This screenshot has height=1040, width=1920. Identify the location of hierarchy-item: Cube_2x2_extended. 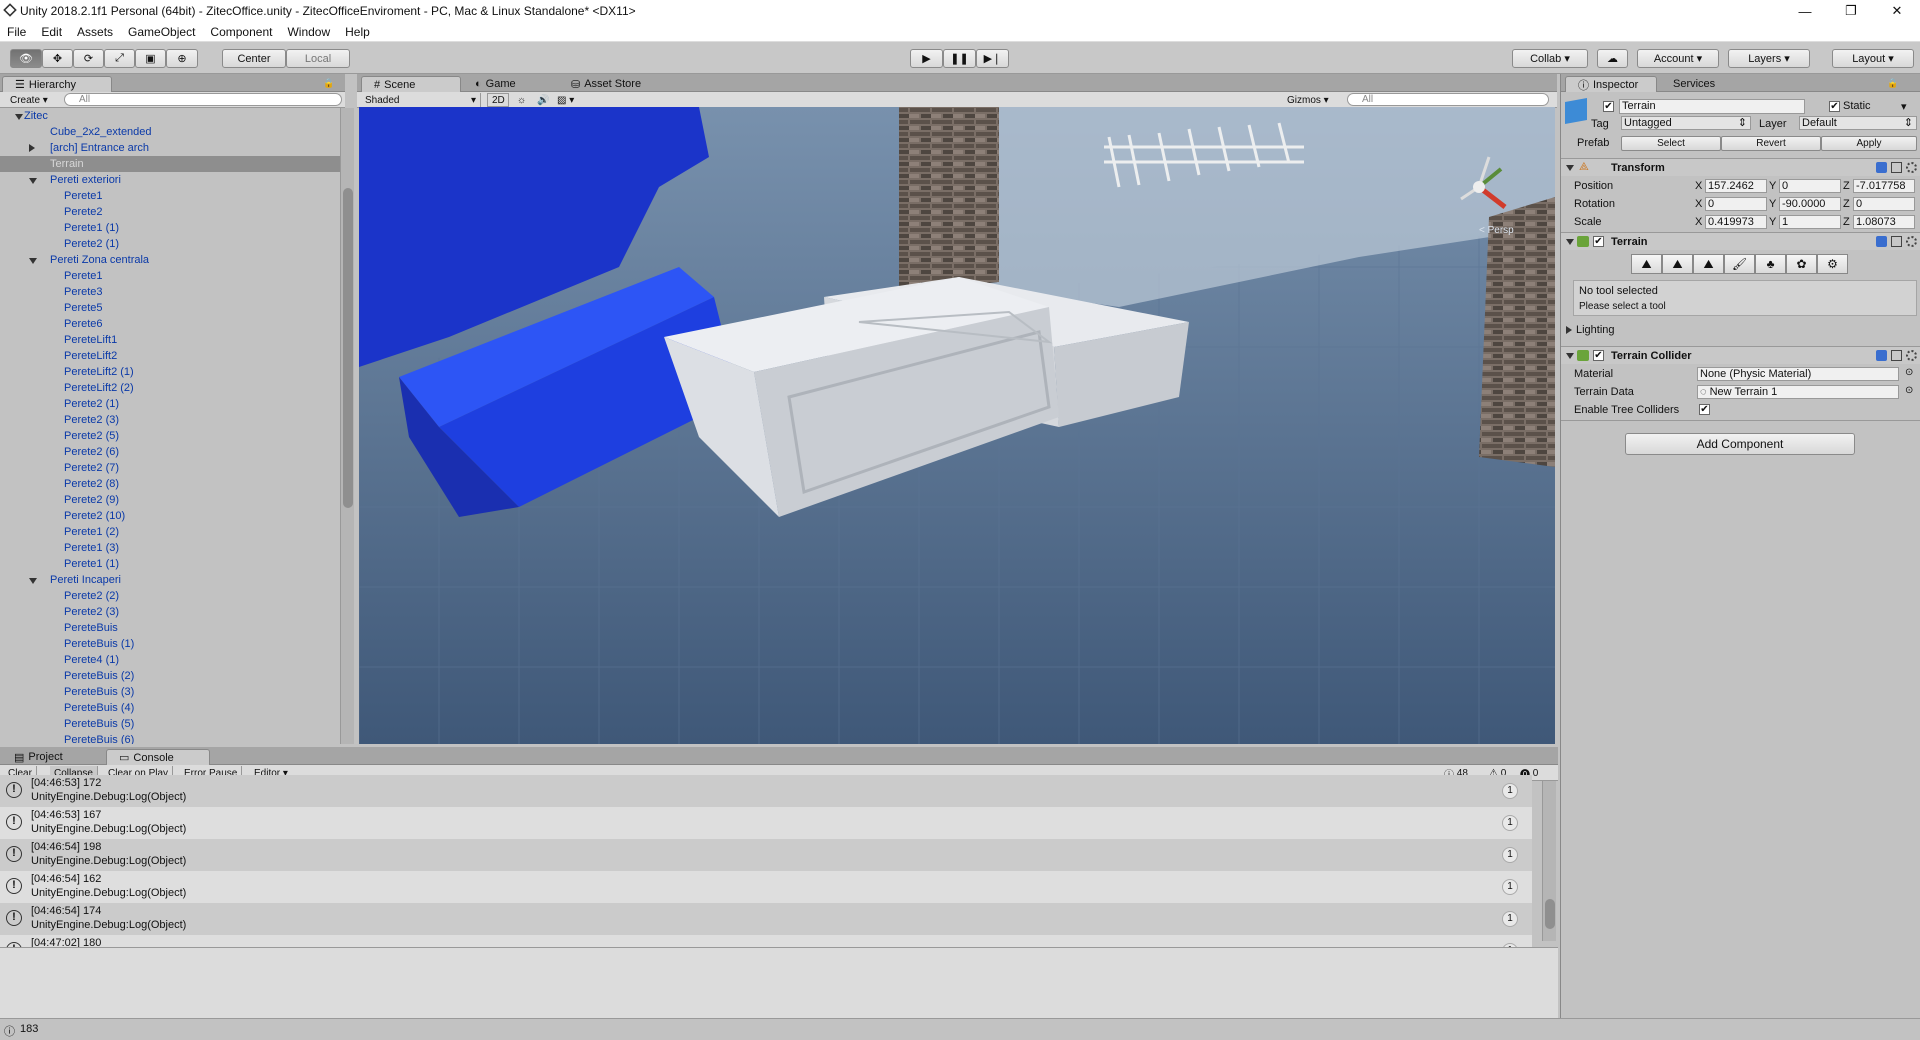
(170, 132).